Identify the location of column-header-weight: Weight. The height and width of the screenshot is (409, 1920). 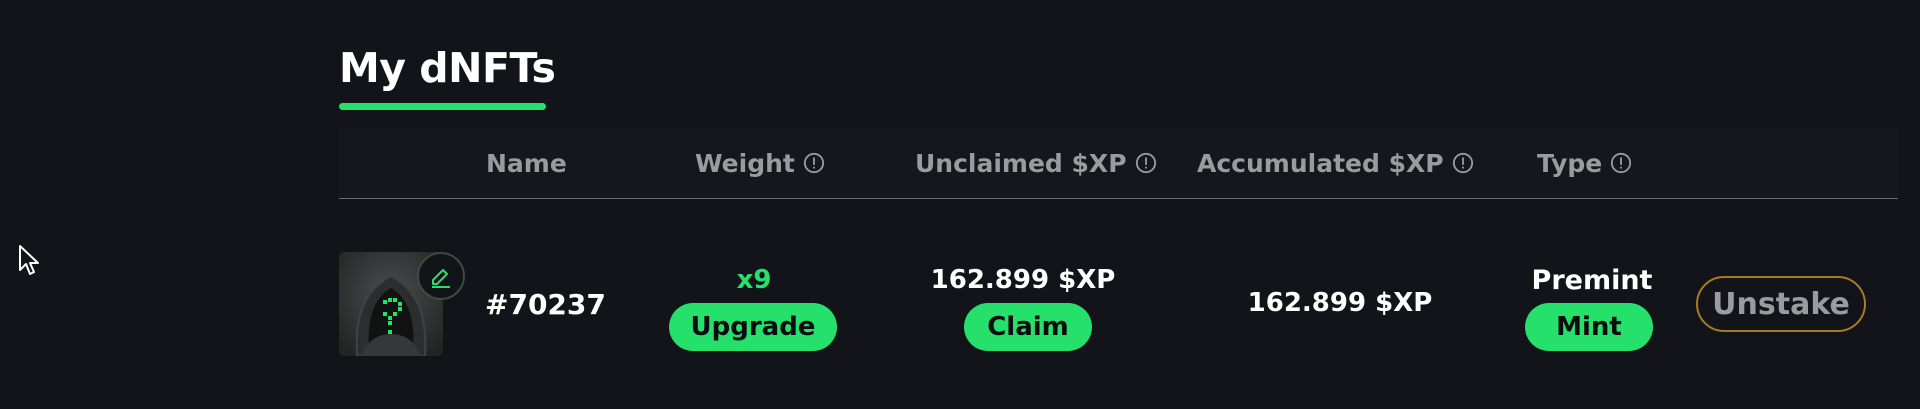
(760, 163).